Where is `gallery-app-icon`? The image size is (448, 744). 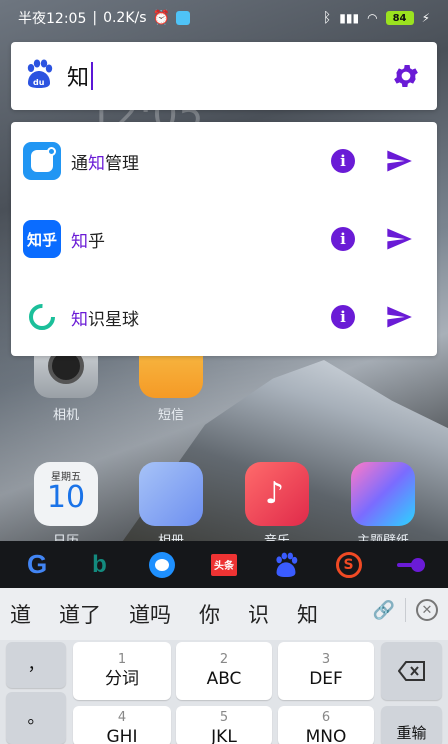 gallery-app-icon is located at coordinates (171, 494).